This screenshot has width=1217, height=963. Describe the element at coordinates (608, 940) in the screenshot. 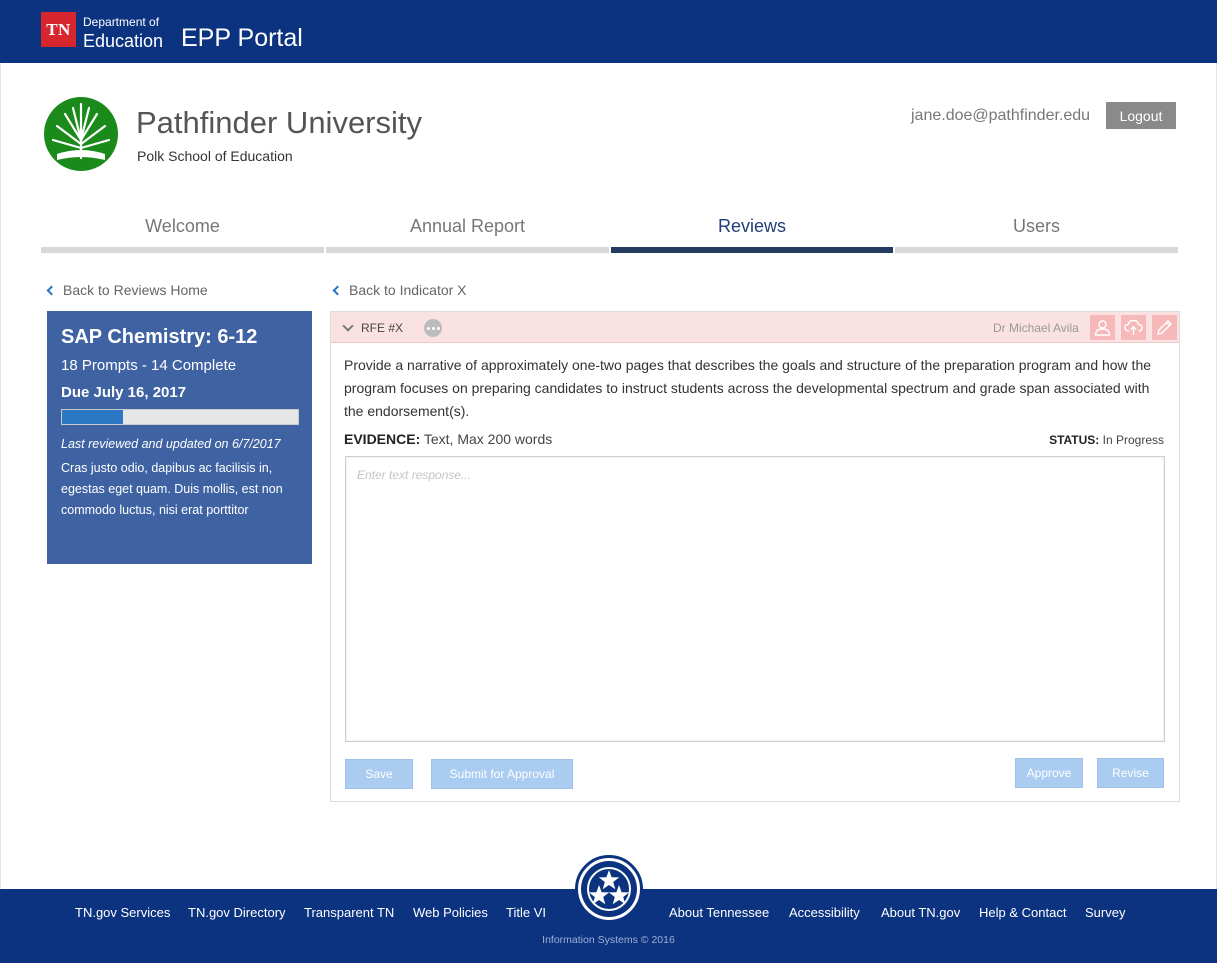

I see `footer-copyright: Information Systems © 2016` at that location.